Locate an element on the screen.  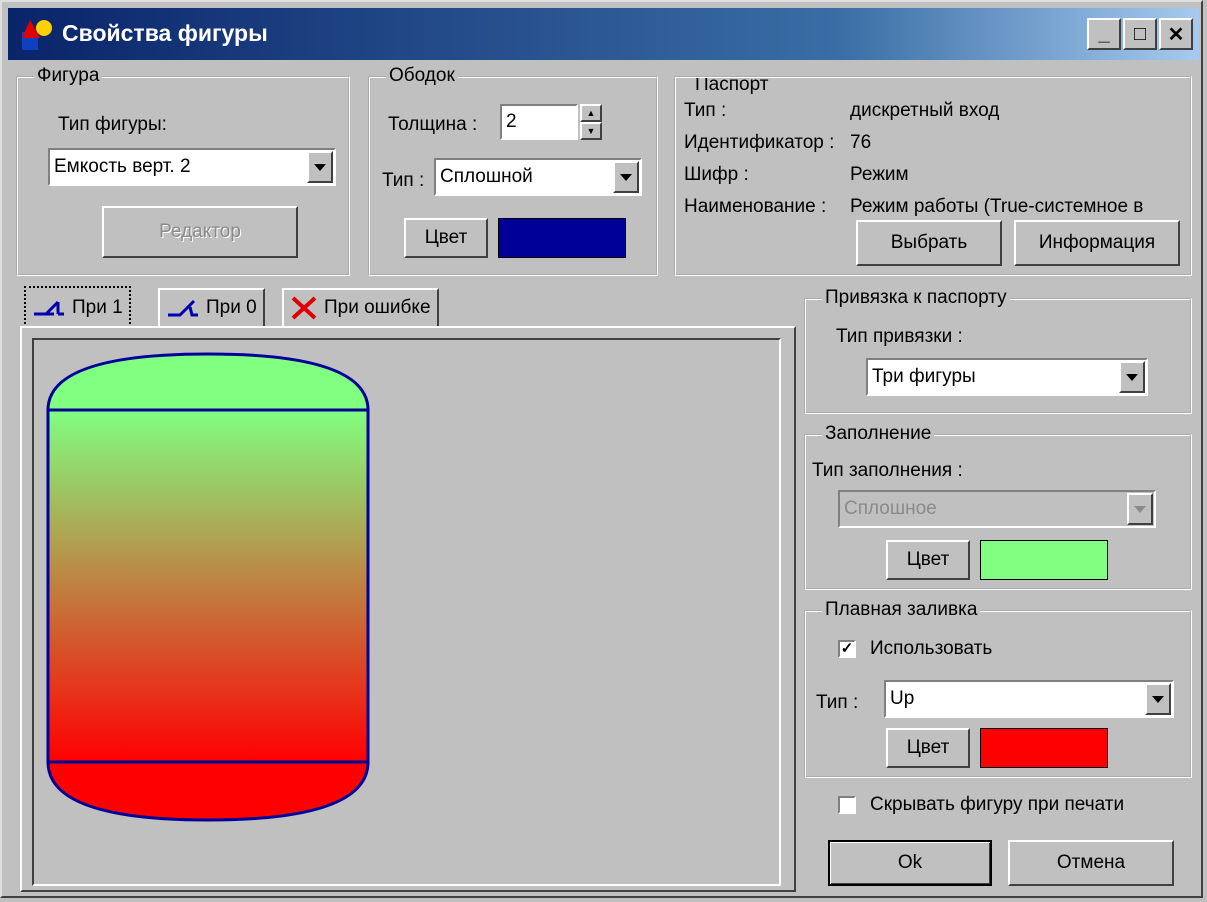
border-type-select: Сплошной is located at coordinates (538, 177).